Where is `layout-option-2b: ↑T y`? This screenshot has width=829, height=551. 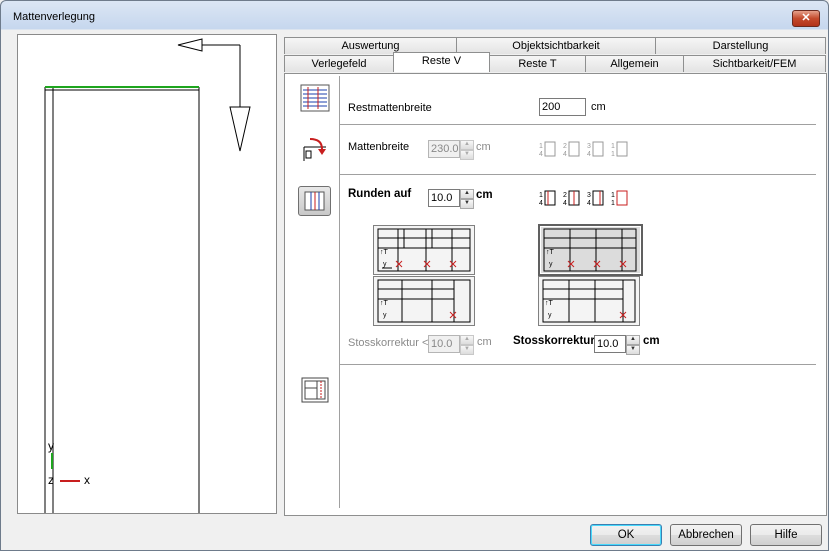 layout-option-2b: ↑T y is located at coordinates (589, 301).